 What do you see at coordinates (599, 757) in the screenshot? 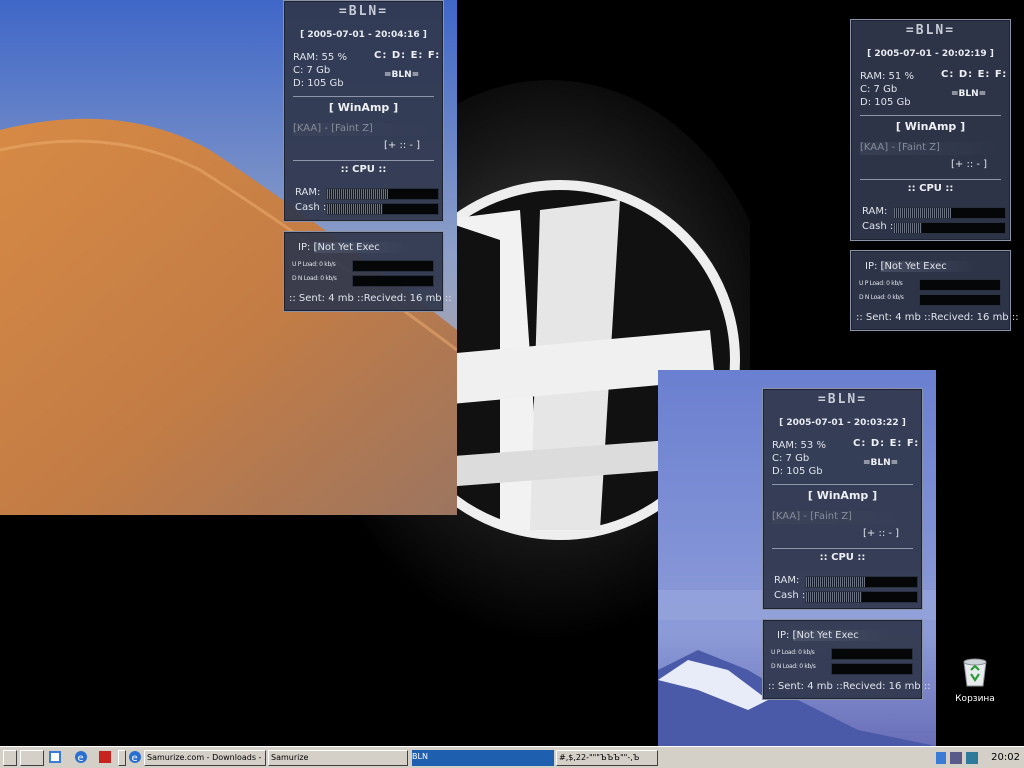
I see `task-label: #,$,22-"""ЪЪЪ""-,Ъ` at bounding box center [599, 757].